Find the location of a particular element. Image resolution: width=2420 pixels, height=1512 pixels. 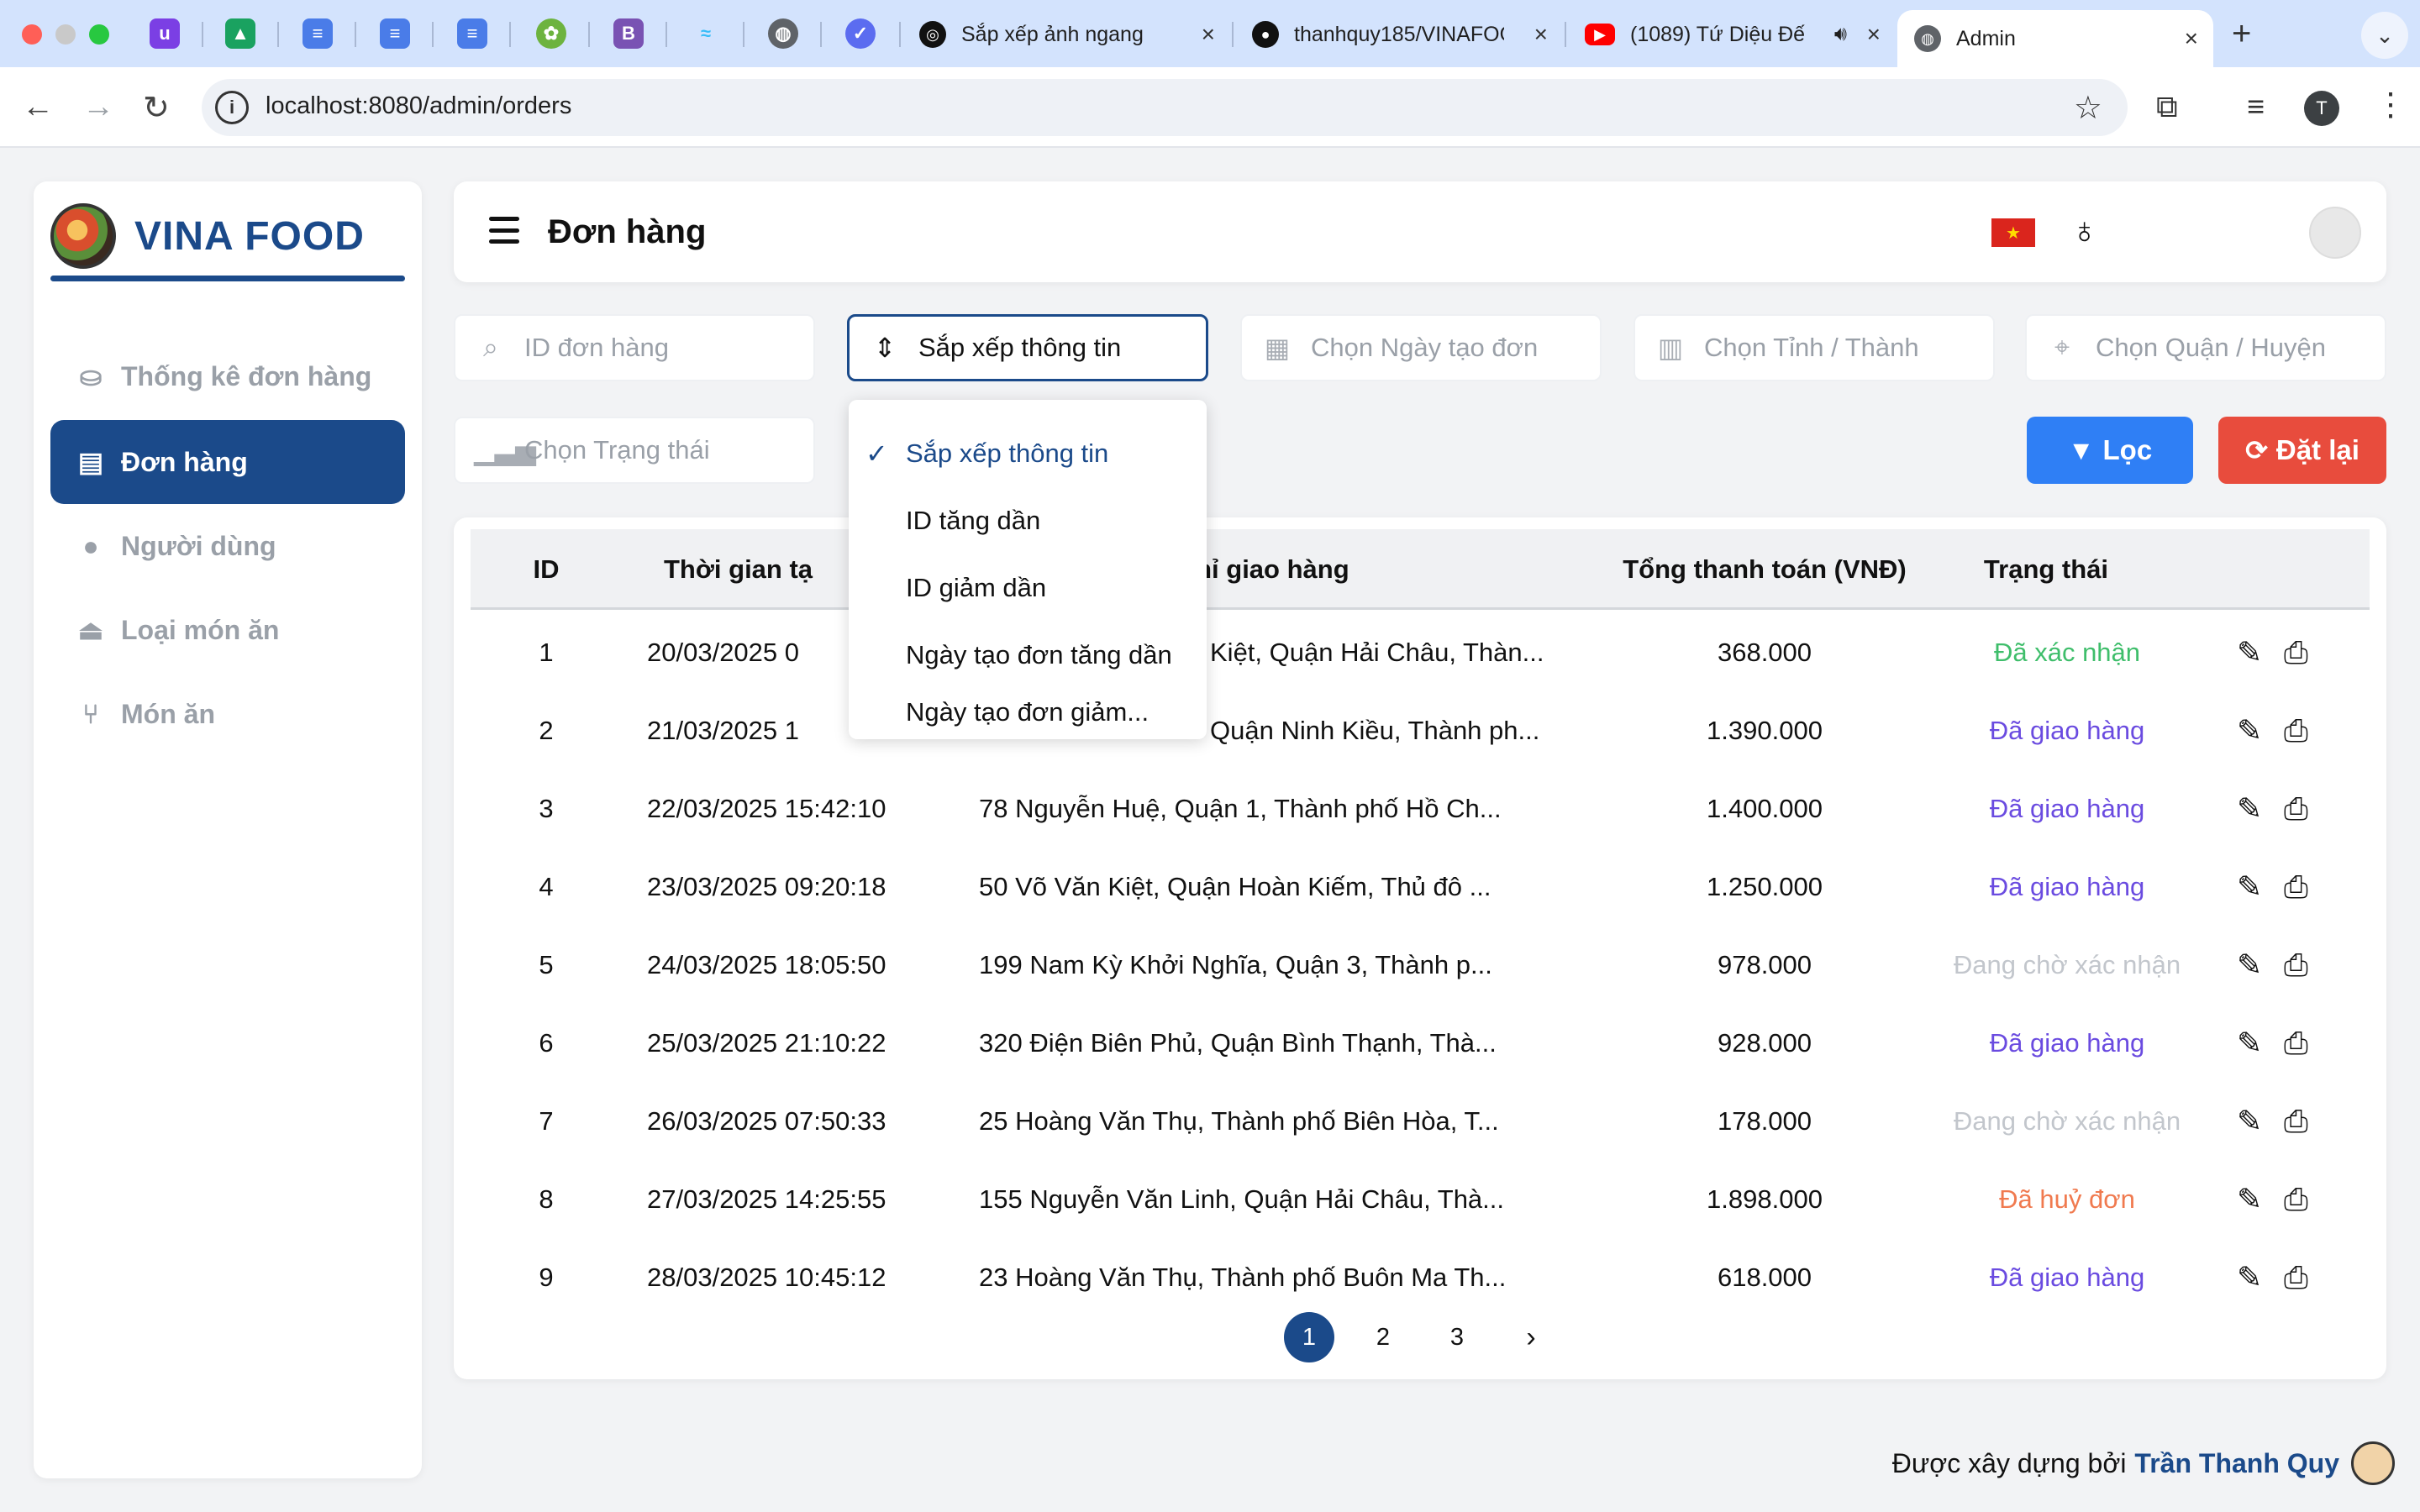

media-controls-icon: ≡ is located at coordinates (2256, 106).